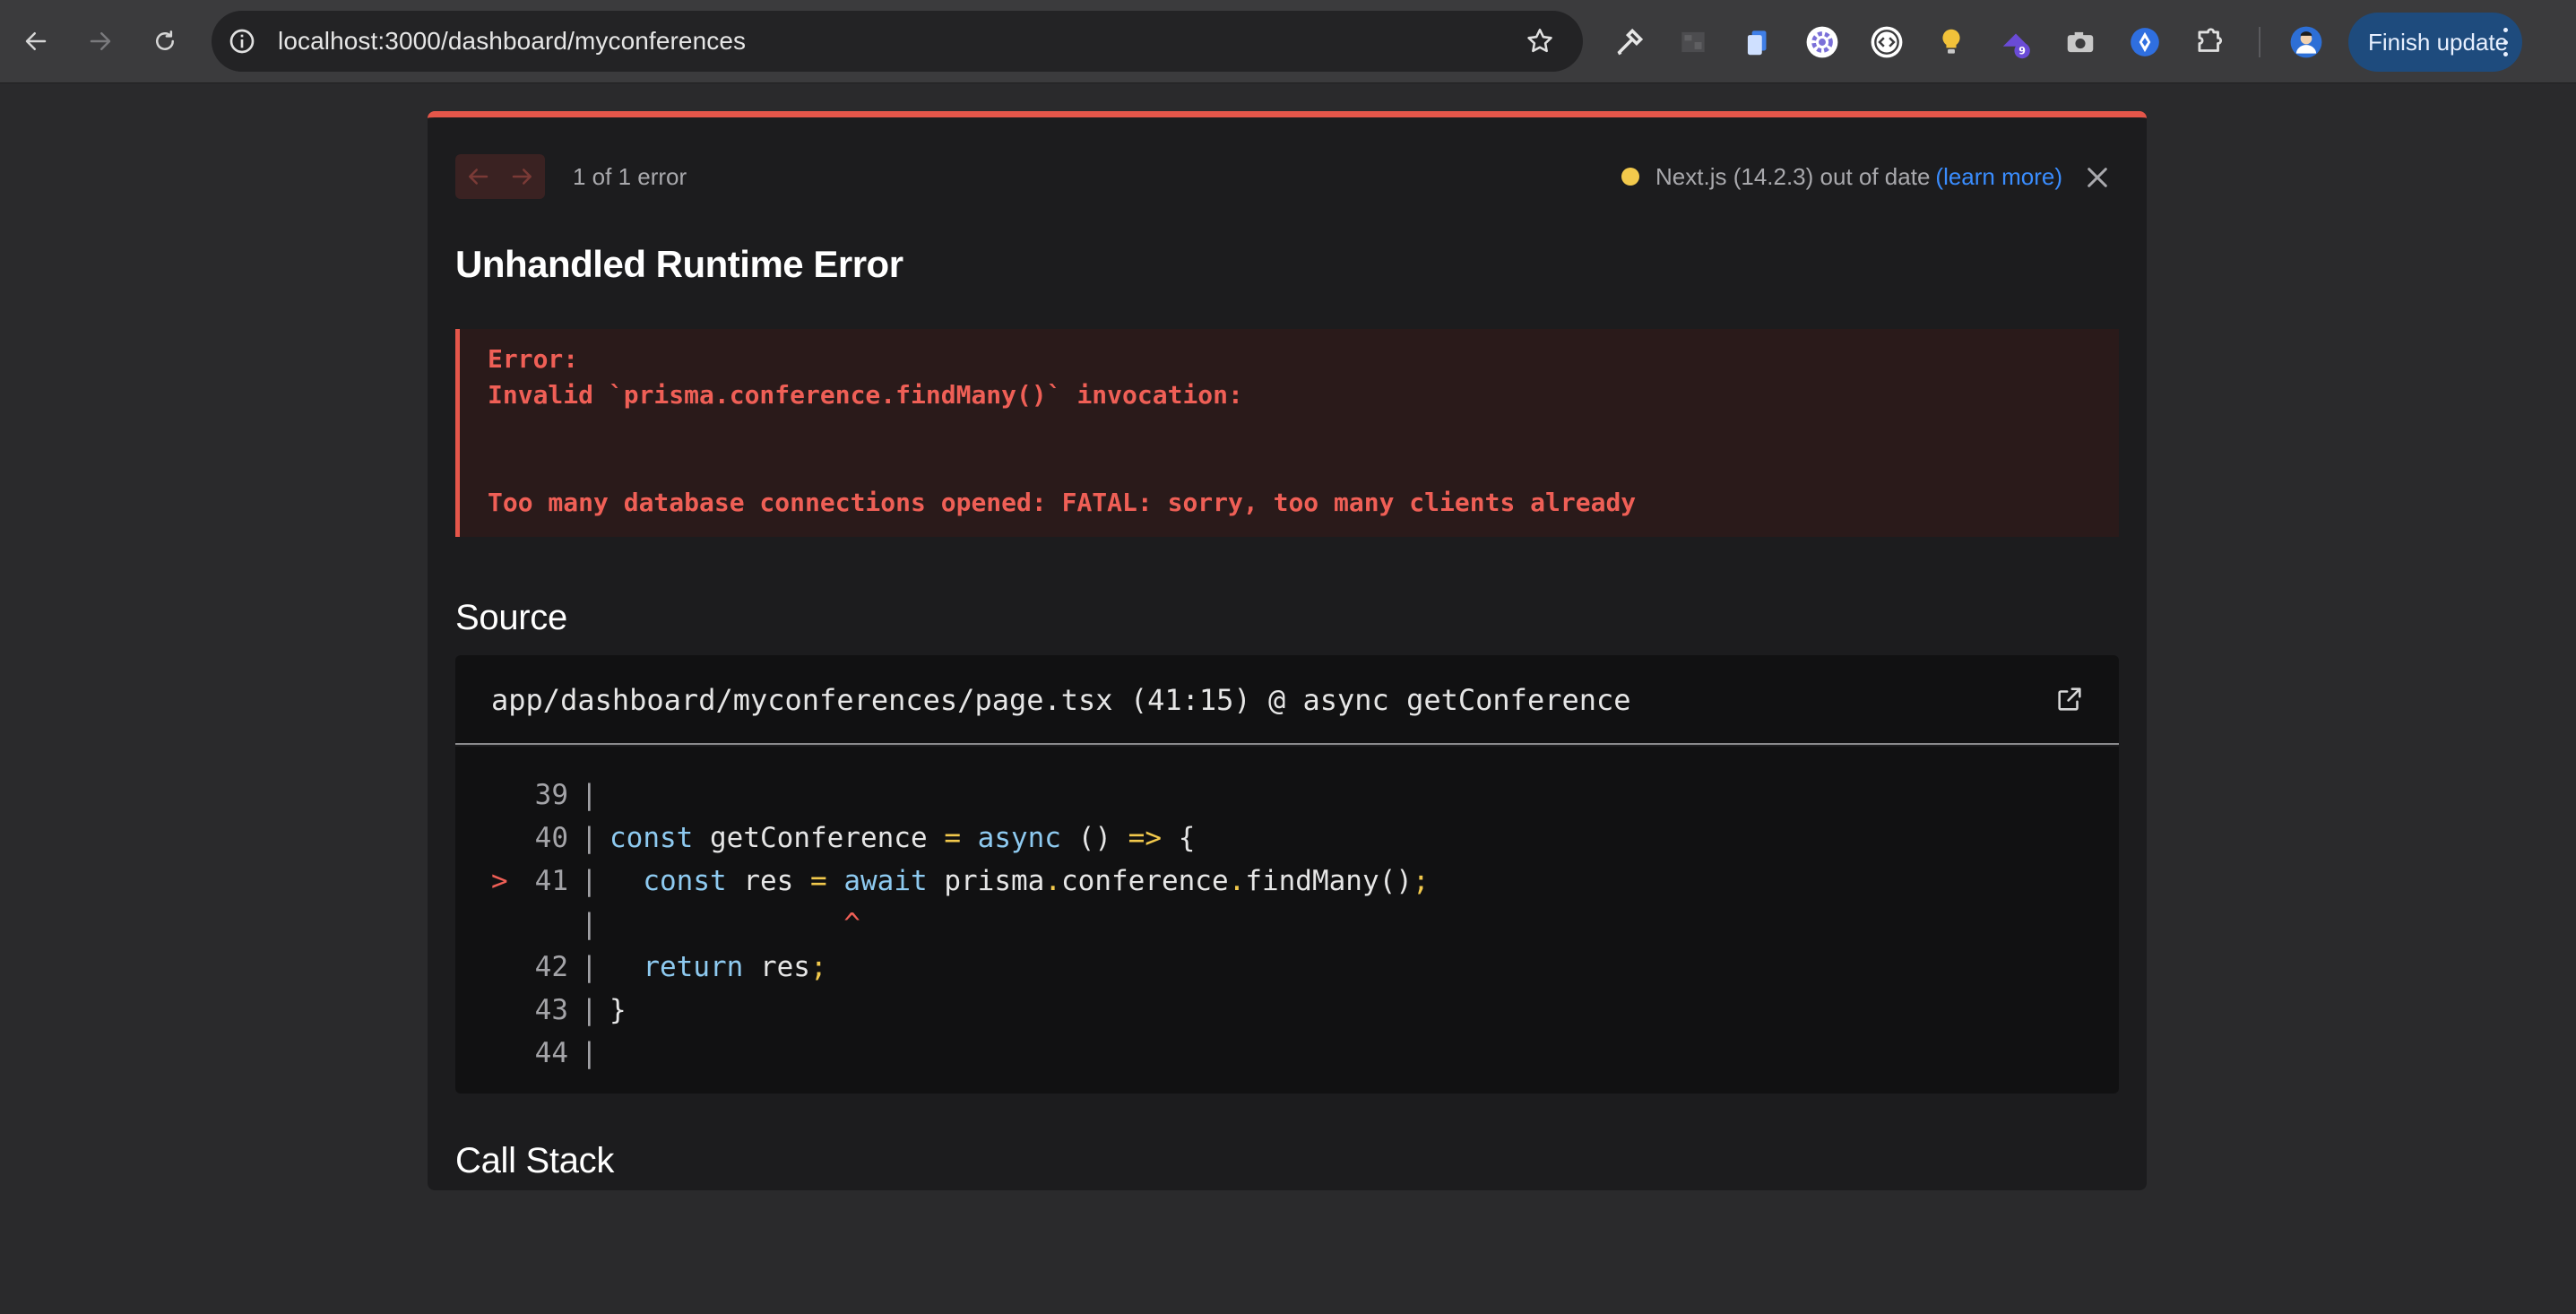  Describe the element at coordinates (1287, 967) in the screenshot. I see `code-line: 42 | return res;` at that location.